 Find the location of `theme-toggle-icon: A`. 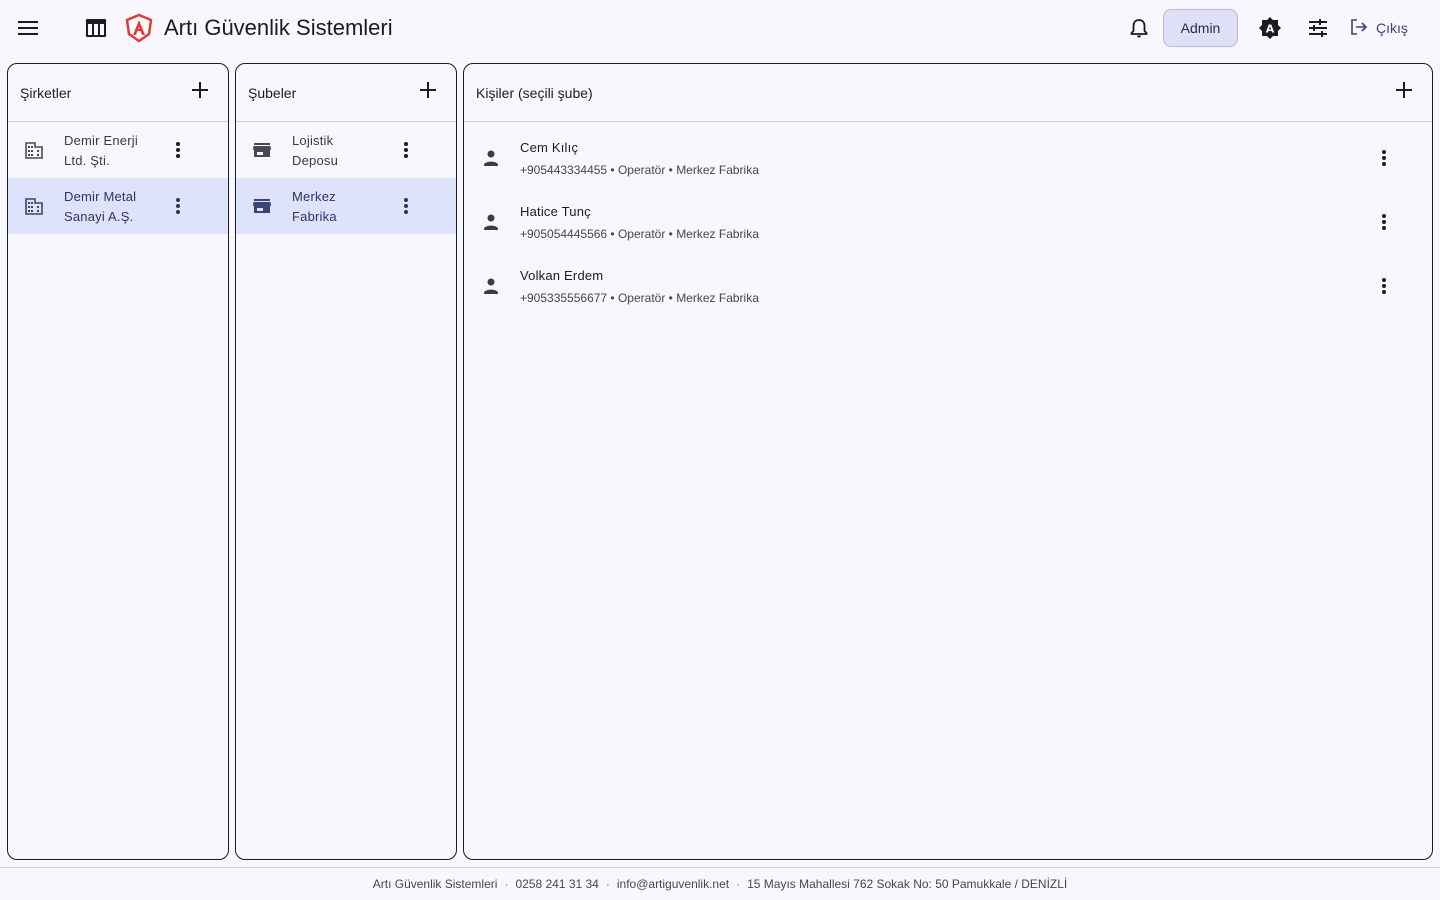

theme-toggle-icon: A is located at coordinates (1270, 28).